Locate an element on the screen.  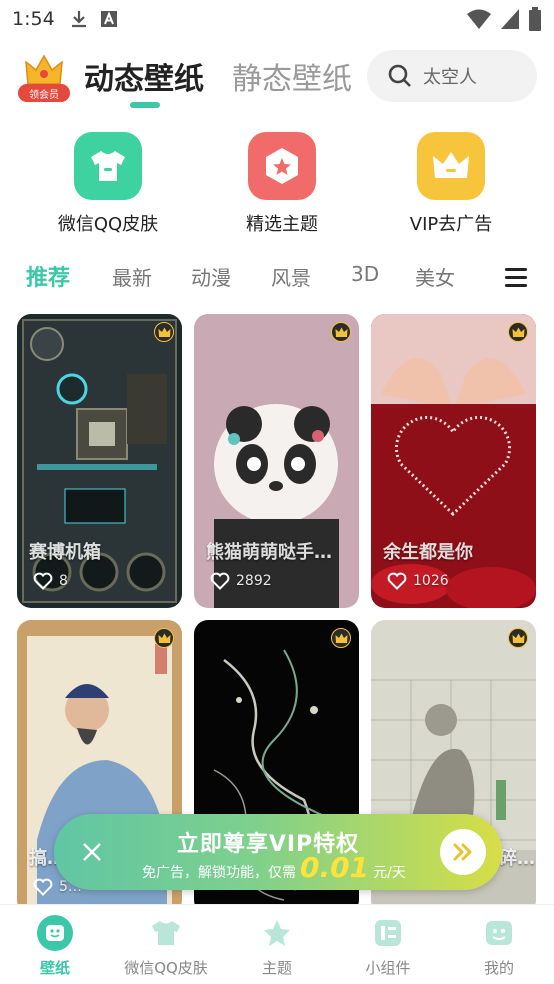
nav-widgets: 小组件 is located at coordinates (388, 946).